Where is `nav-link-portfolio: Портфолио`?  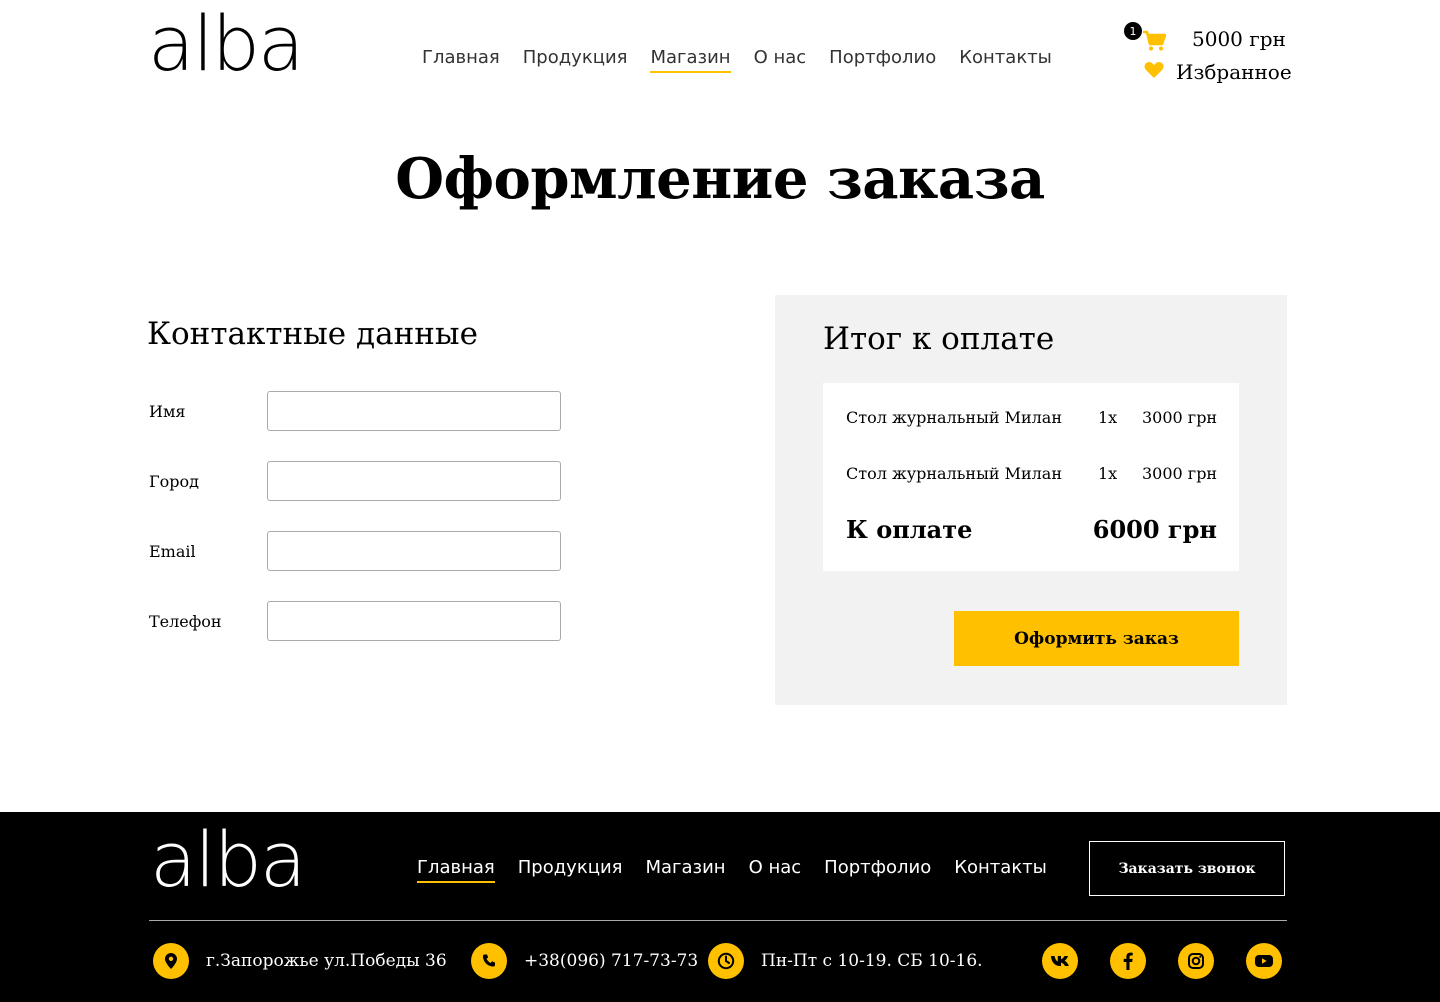 nav-link-portfolio: Портфолио is located at coordinates (882, 60).